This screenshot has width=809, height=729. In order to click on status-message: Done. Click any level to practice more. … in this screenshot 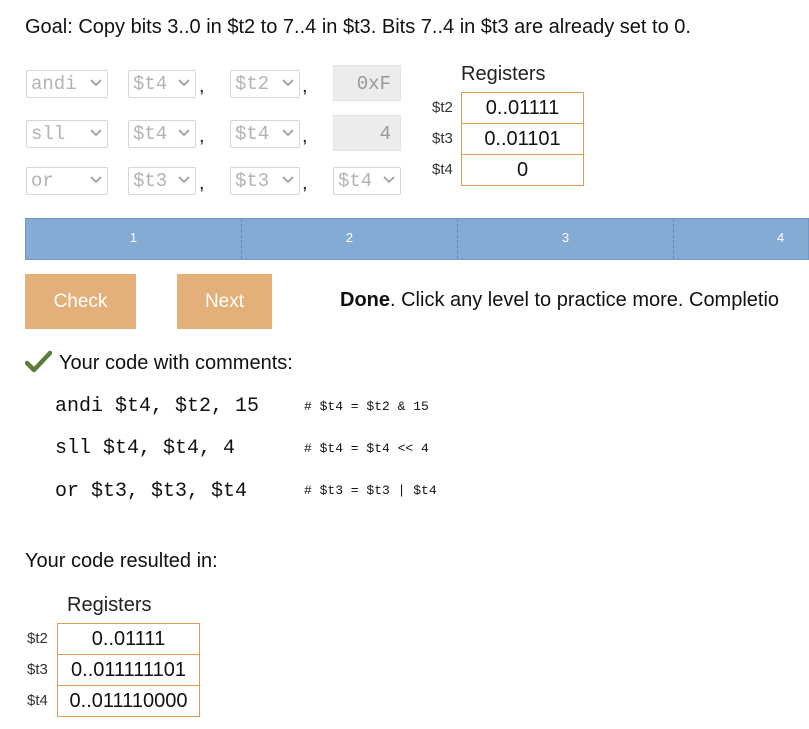, I will do `click(559, 300)`.